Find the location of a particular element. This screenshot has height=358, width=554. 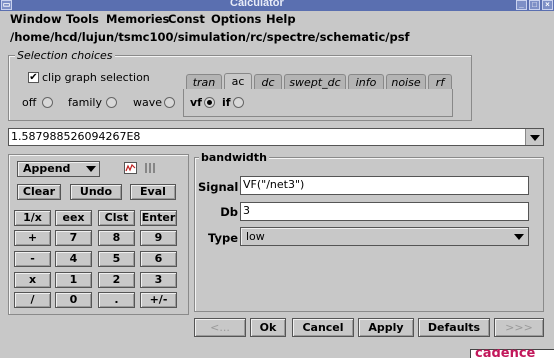

minimize-icon: _ is located at coordinates (521, 5).